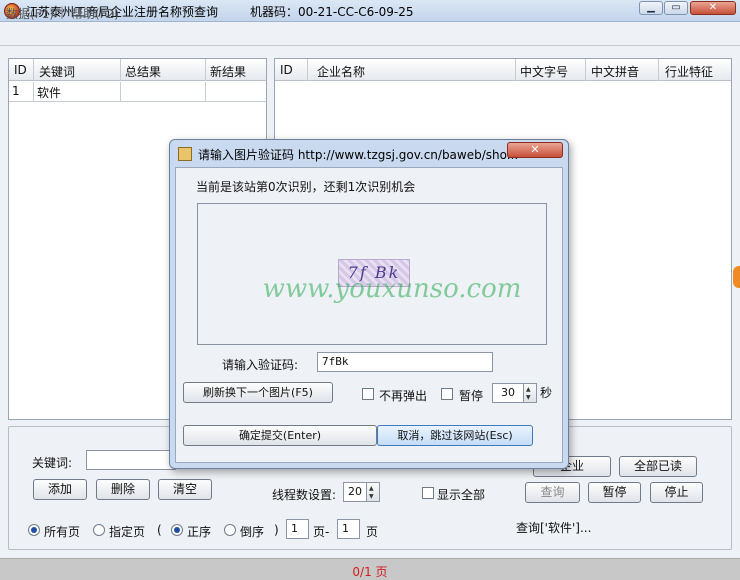 This screenshot has width=740, height=580. What do you see at coordinates (60, 489) in the screenshot?
I see `add-button: 添加` at bounding box center [60, 489].